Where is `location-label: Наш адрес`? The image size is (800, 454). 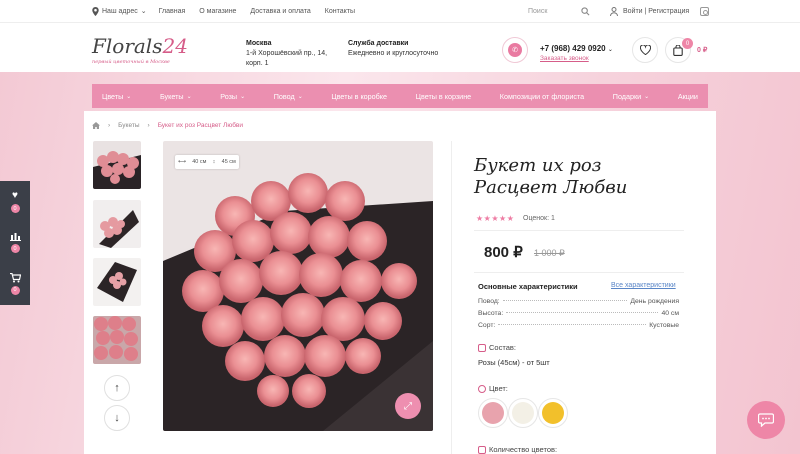
location-label: Наш адрес is located at coordinates (120, 11).